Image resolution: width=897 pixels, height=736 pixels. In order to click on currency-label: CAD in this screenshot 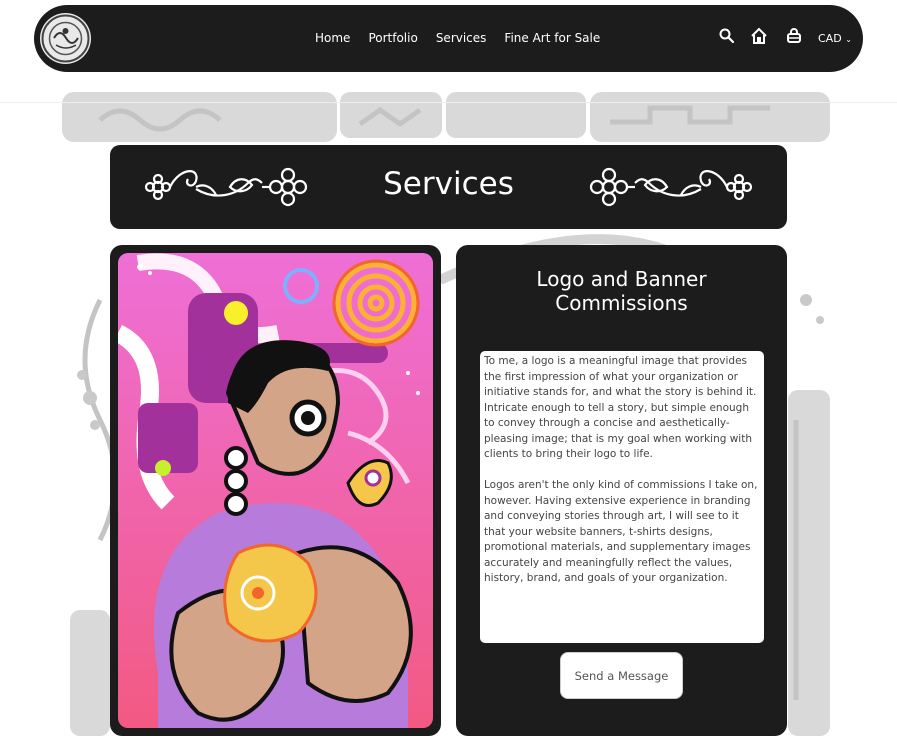, I will do `click(830, 38)`.